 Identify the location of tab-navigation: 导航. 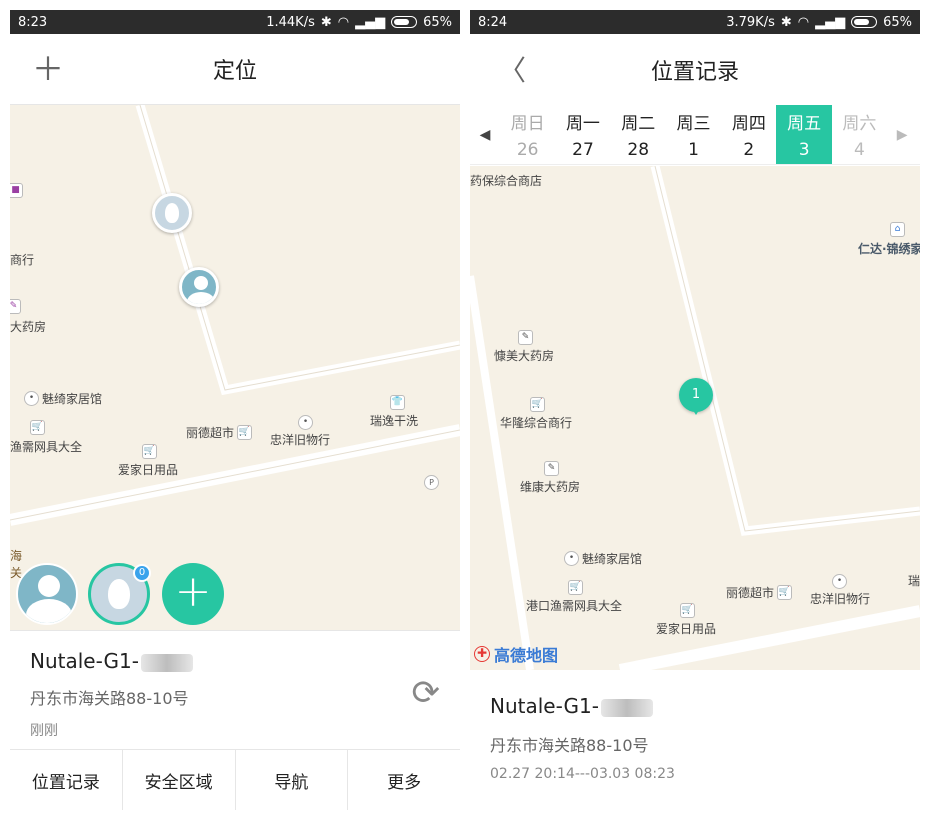
(292, 780).